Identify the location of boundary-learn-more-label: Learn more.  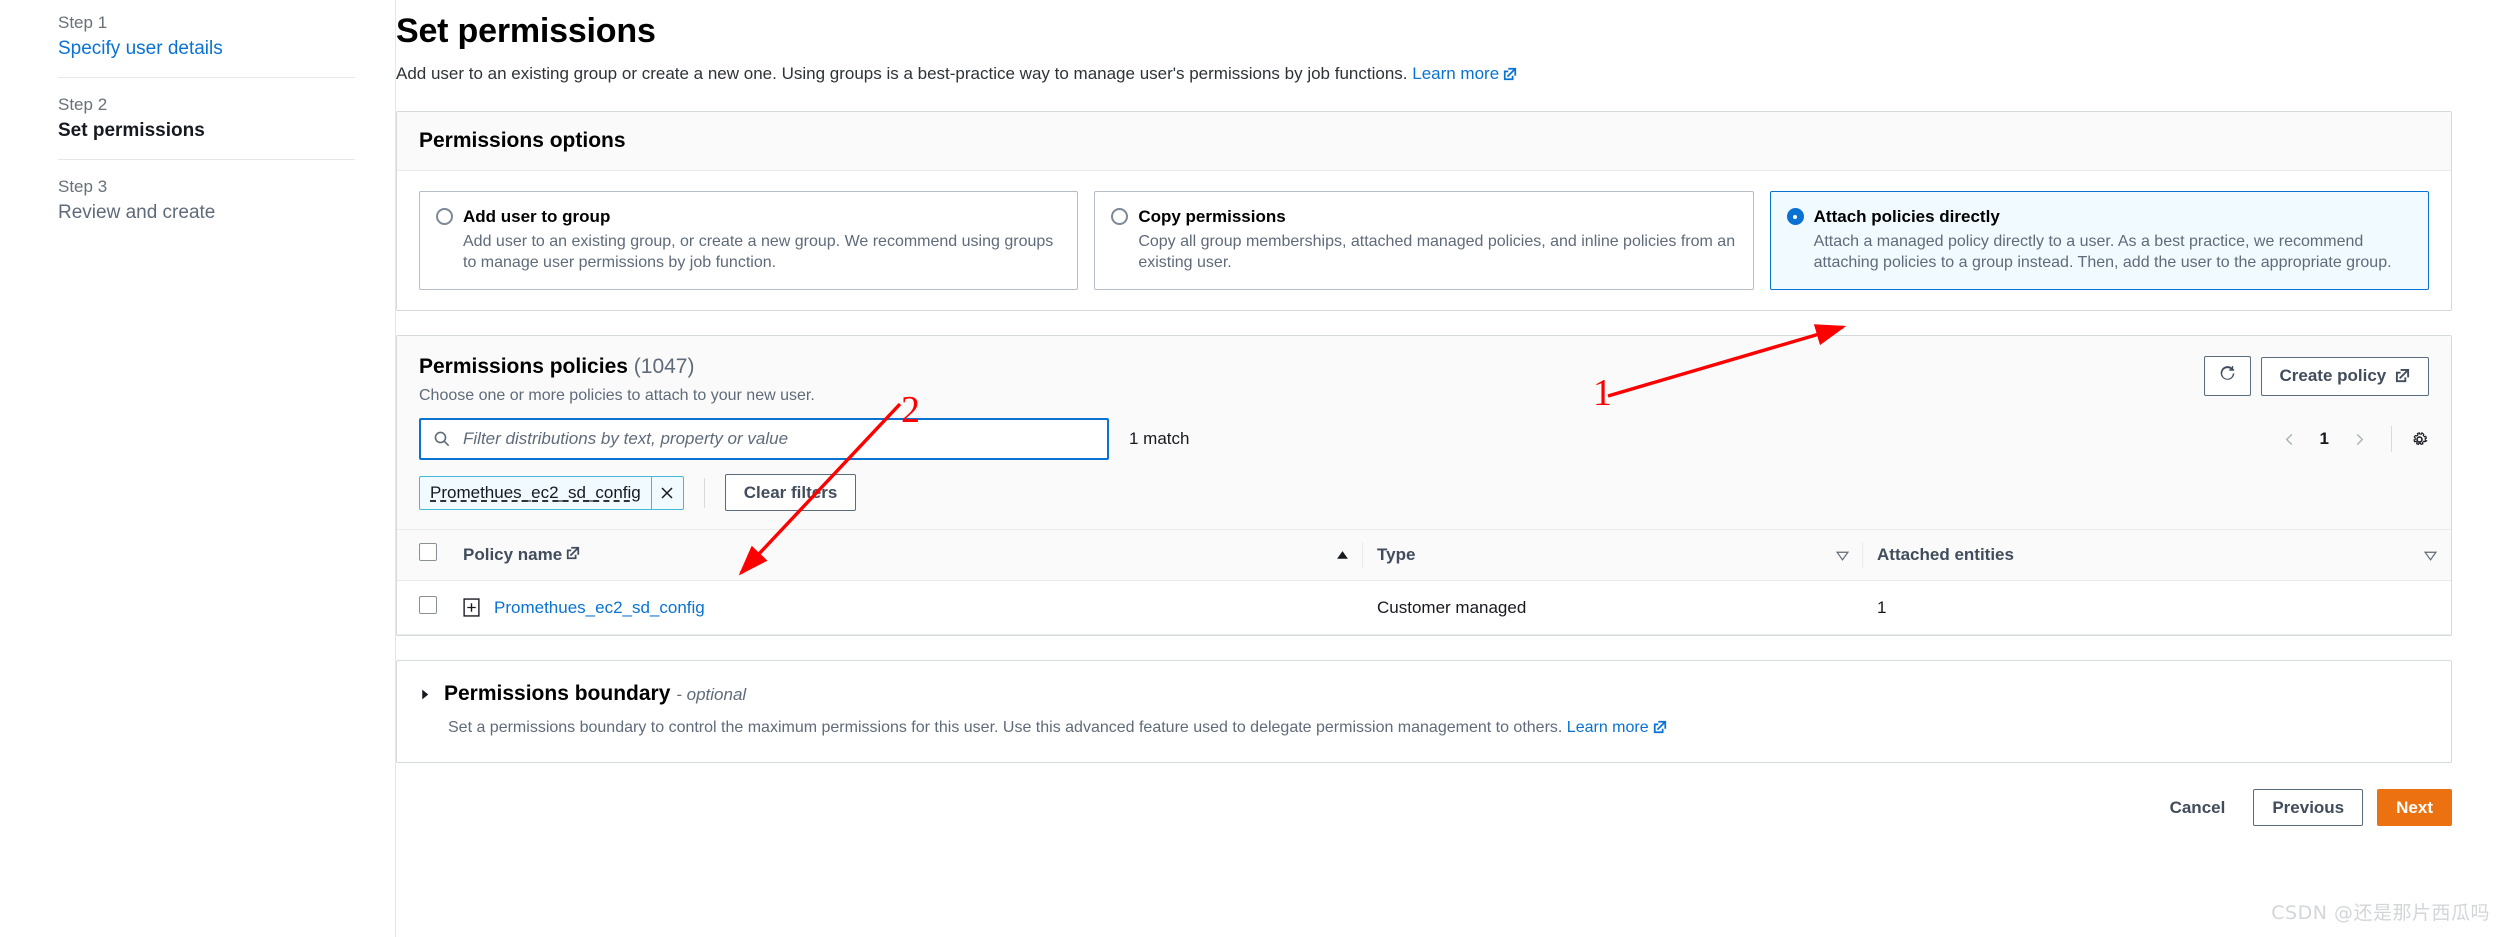
(1607, 727).